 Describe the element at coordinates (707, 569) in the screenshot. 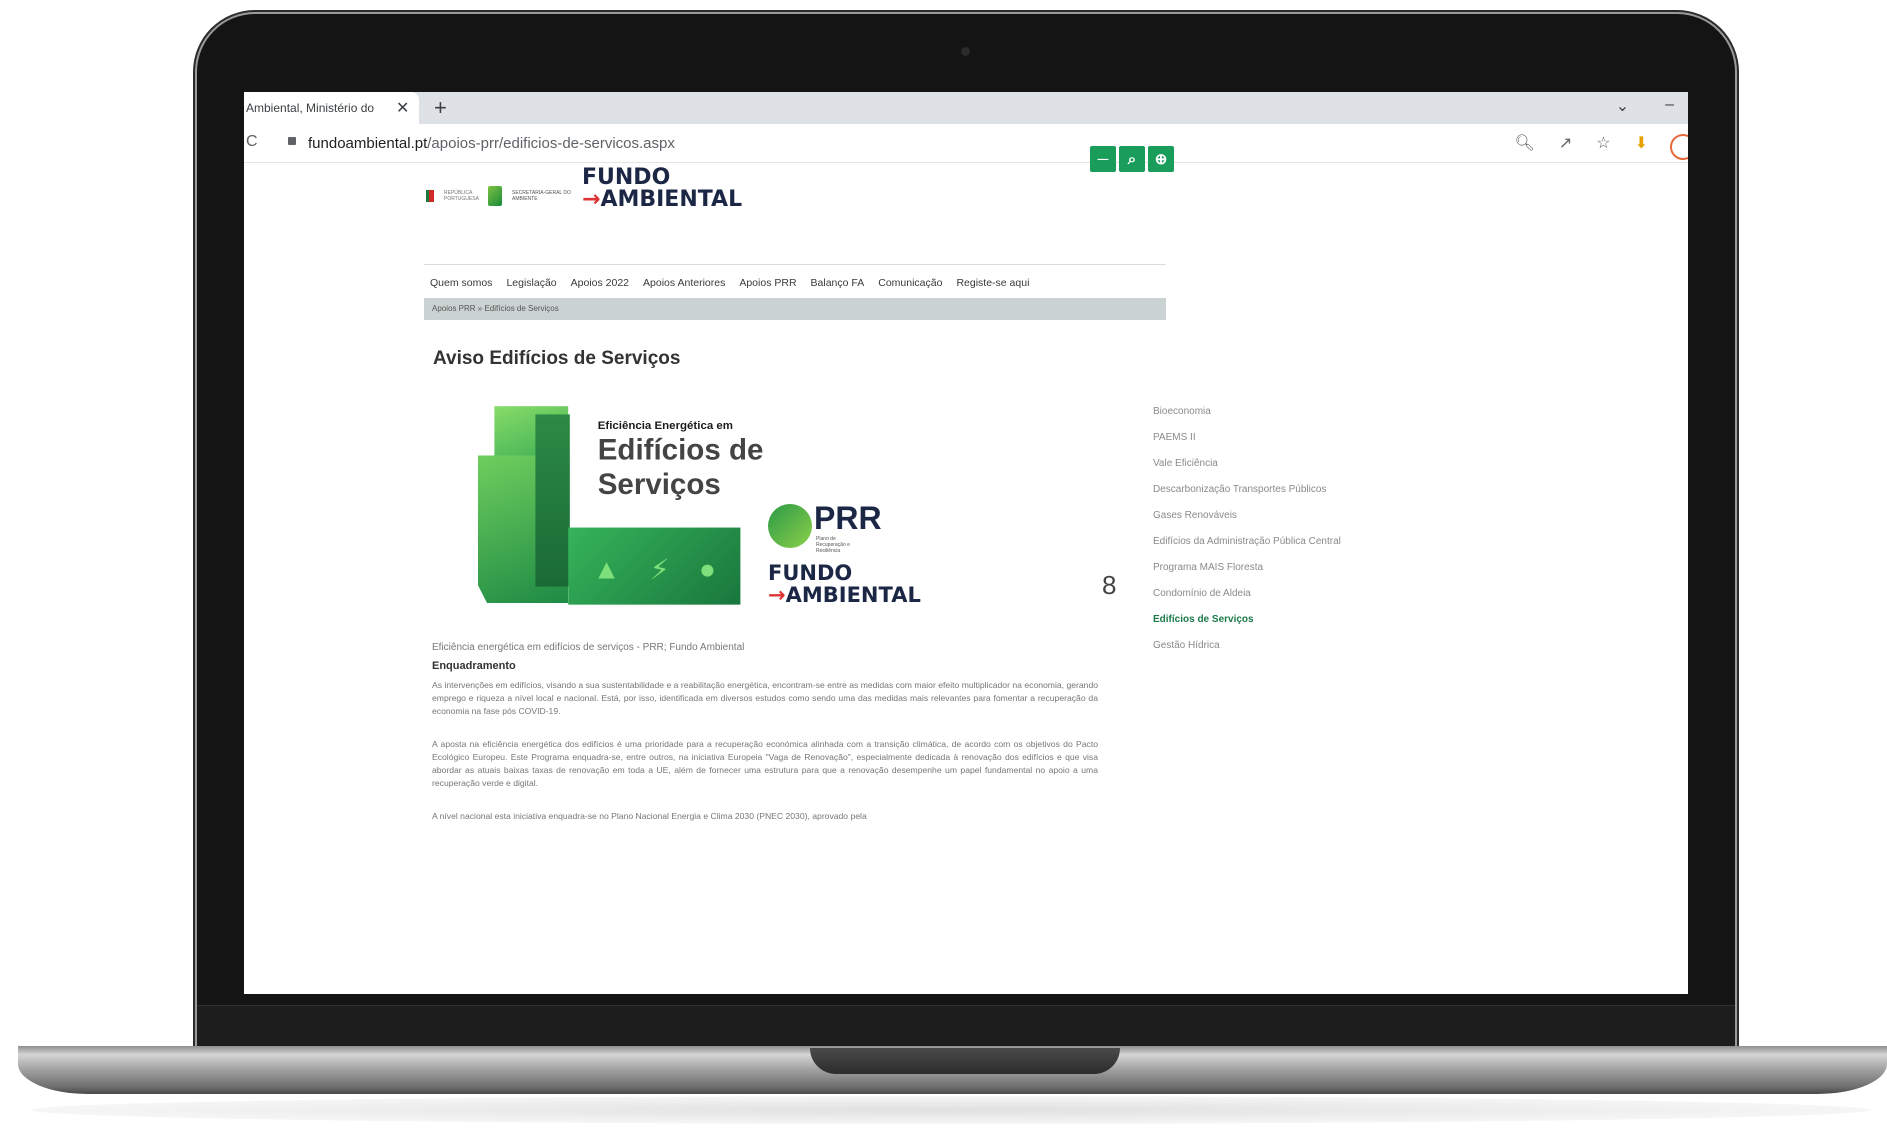

I see `water-drop-icon: ●` at that location.